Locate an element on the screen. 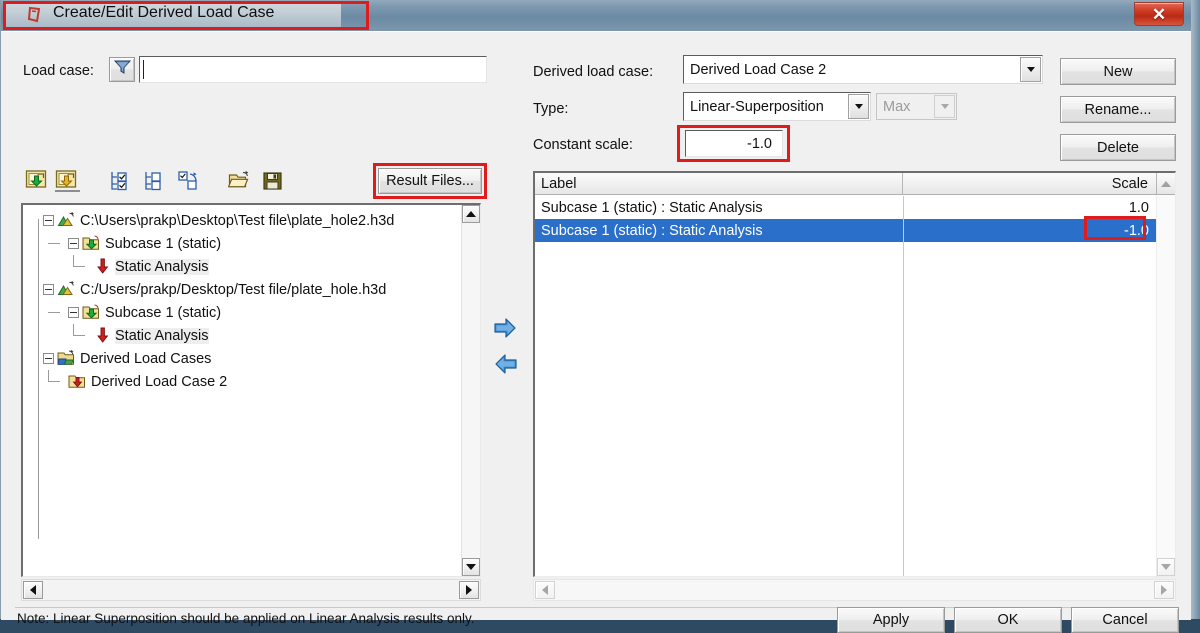 The height and width of the screenshot is (633, 1200). title-bar: Create/Edit Derived Load Case ✕ is located at coordinates (596, 15).